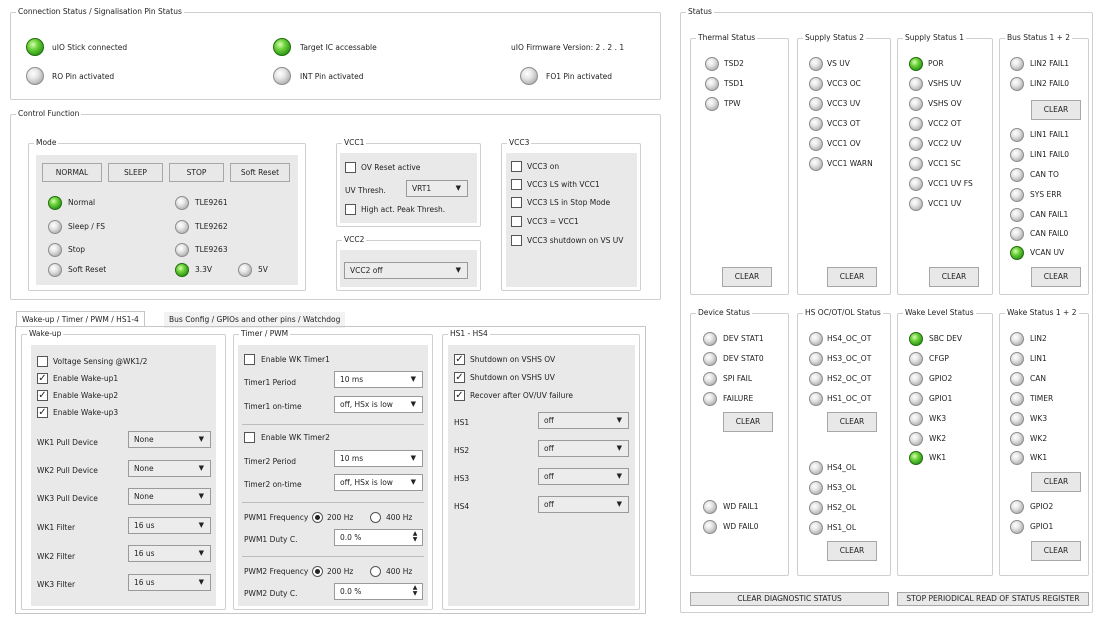  What do you see at coordinates (350, 167) in the screenshot?
I see `ov-reset-checkbox` at bounding box center [350, 167].